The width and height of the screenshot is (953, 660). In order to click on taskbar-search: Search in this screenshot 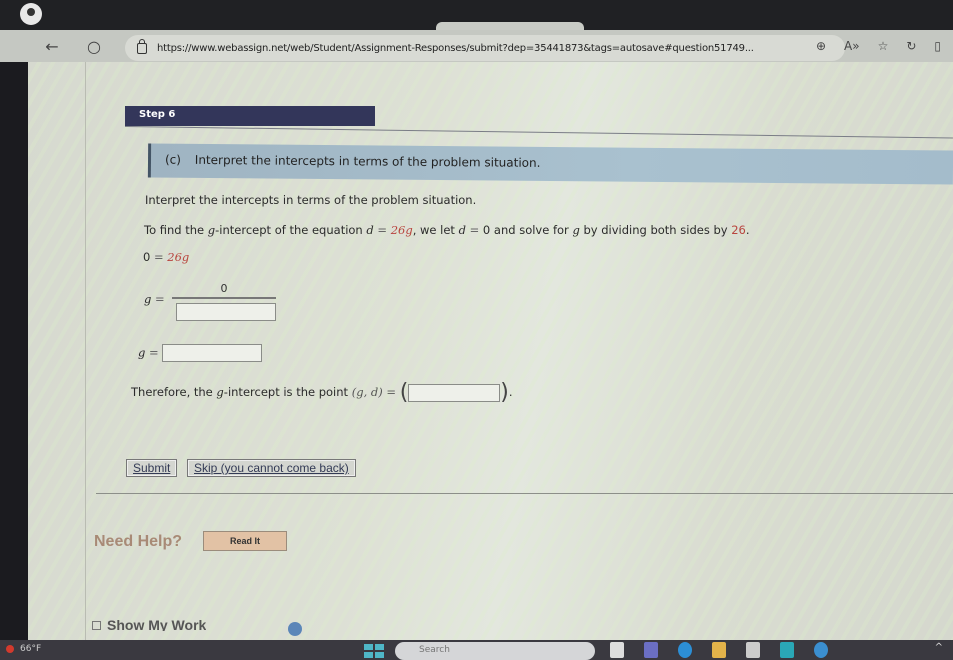, I will do `click(495, 651)`.